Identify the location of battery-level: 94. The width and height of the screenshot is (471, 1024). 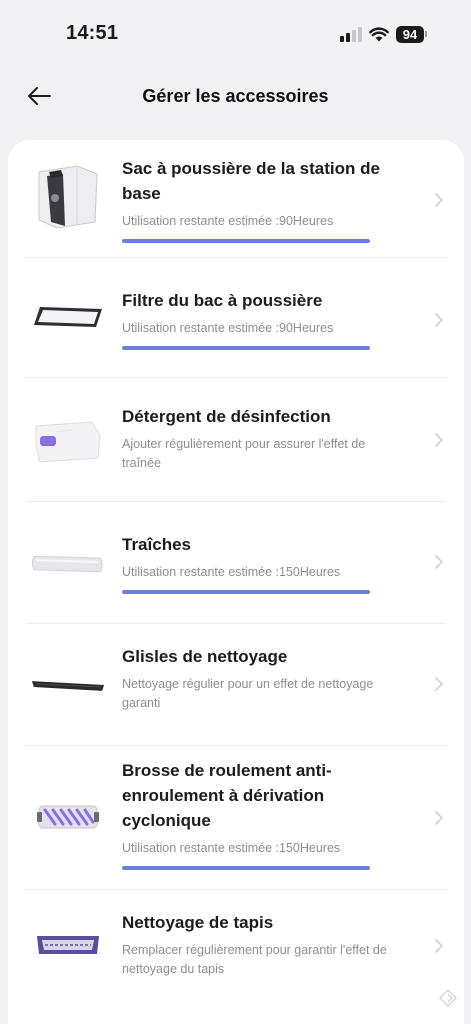
(410, 34).